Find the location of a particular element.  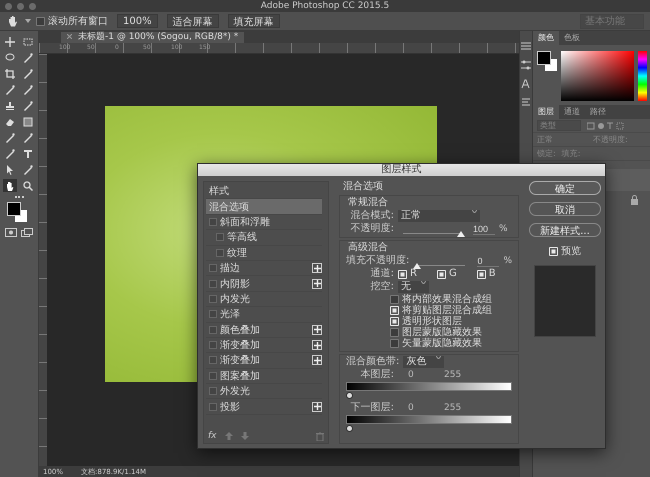

dialog-title: 图层样式 is located at coordinates (401, 170).